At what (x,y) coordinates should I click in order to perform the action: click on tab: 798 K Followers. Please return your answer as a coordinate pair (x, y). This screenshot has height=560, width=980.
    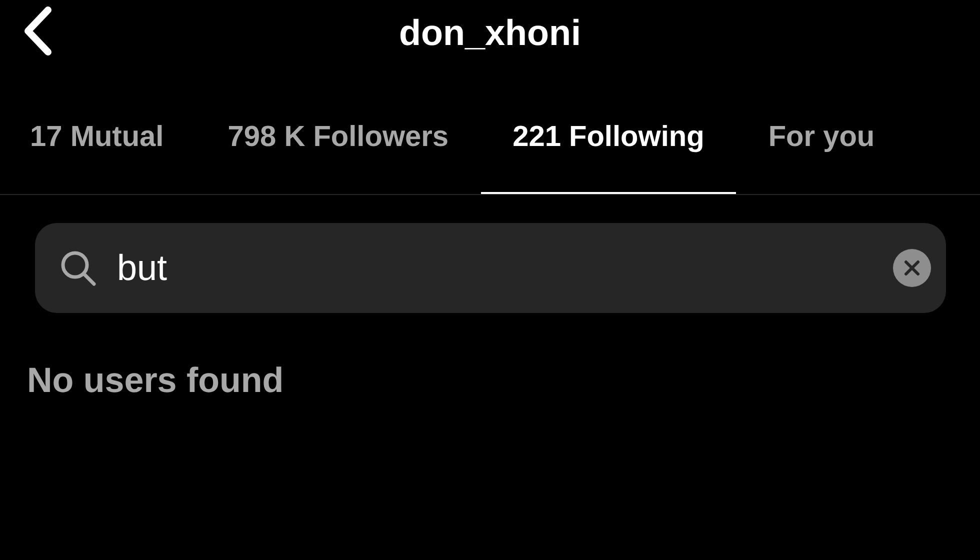
    Looking at the image, I should click on (338, 130).